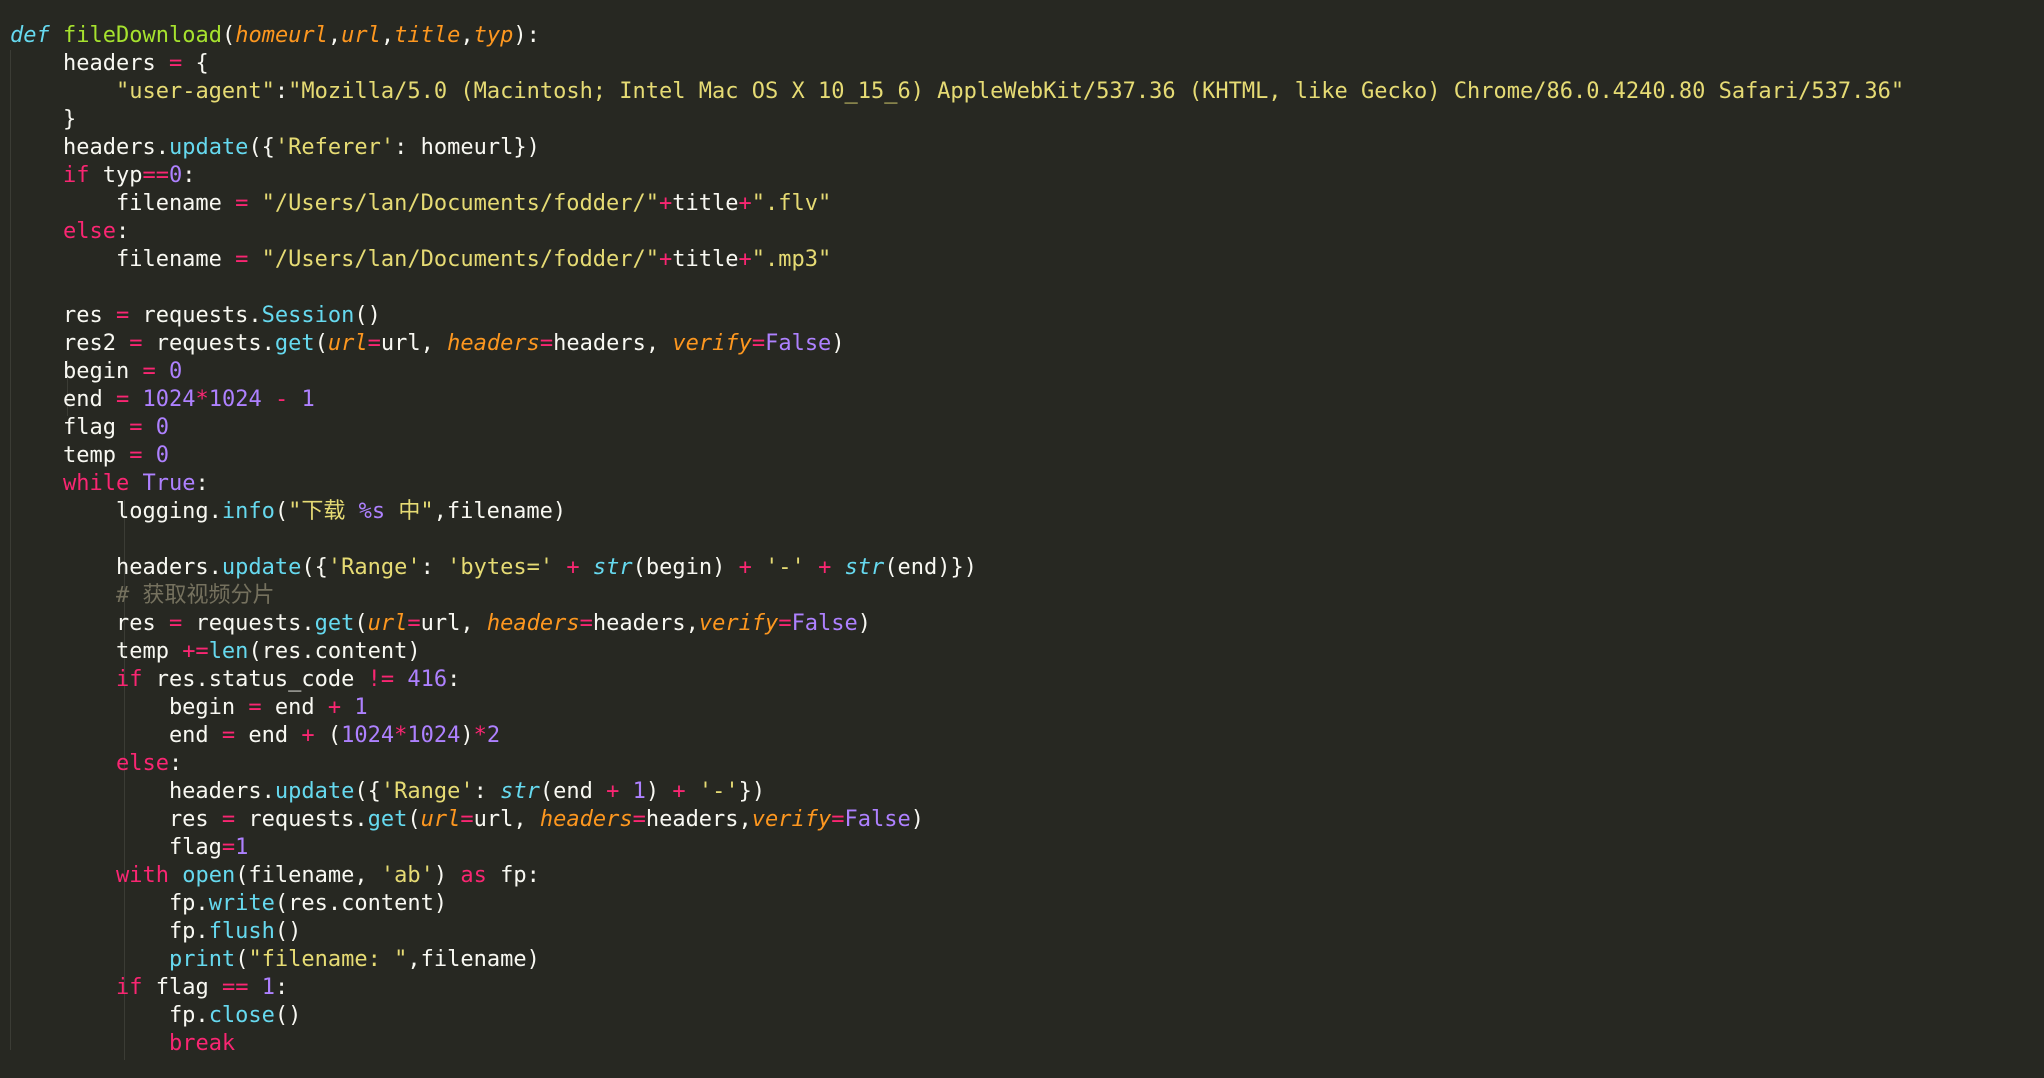 Image resolution: width=2044 pixels, height=1078 pixels. What do you see at coordinates (798, 343) in the screenshot?
I see `code-token: False` at bounding box center [798, 343].